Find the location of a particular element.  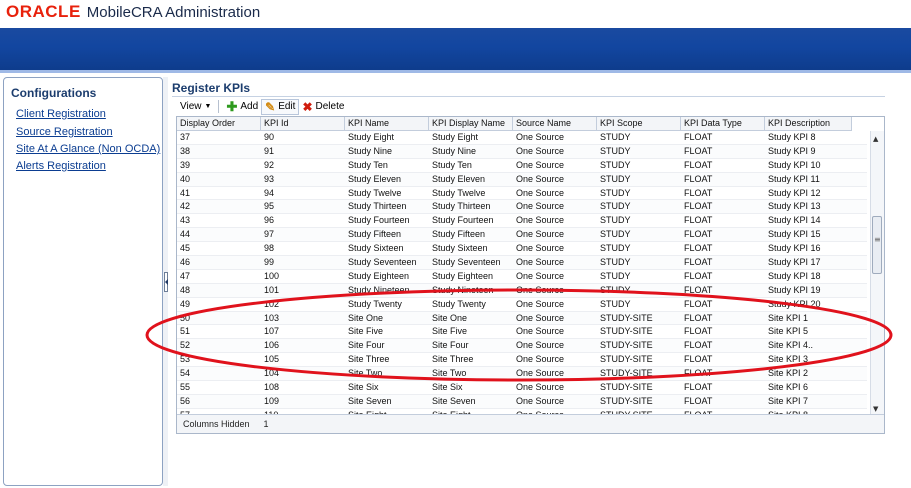

table-cell: Study Ten is located at coordinates (368, 164).